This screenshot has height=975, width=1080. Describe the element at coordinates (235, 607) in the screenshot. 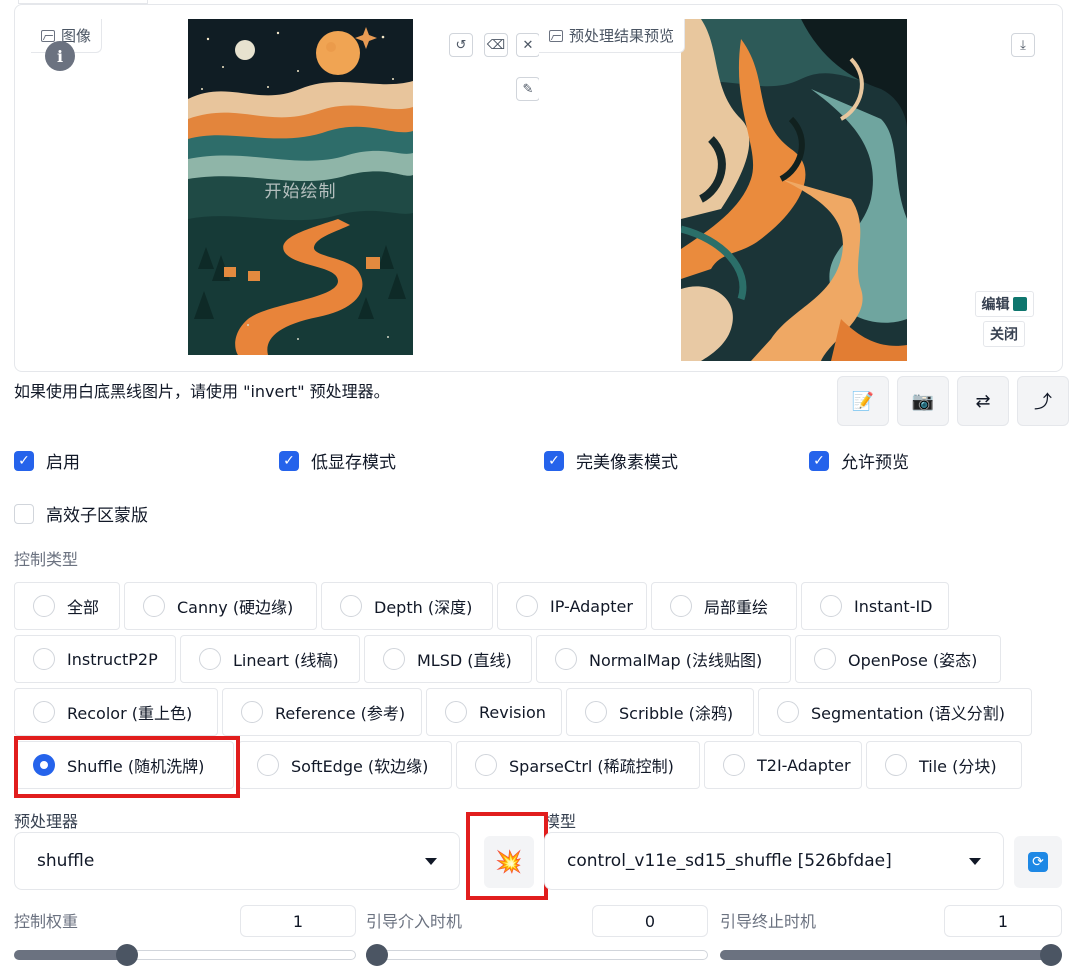

I see `radio-label: Canny (硬边缘)` at that location.